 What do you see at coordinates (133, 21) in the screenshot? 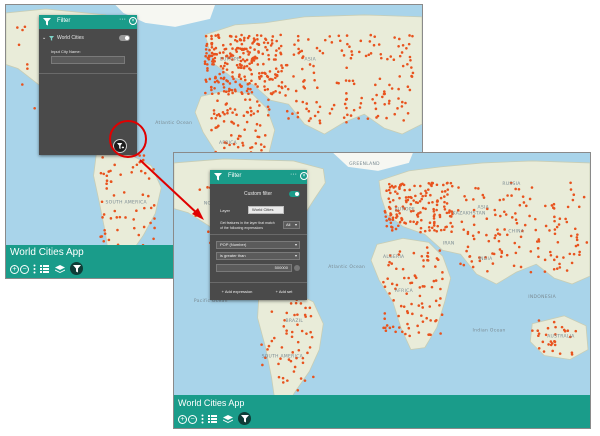
I see `close-icon: ×` at bounding box center [133, 21].